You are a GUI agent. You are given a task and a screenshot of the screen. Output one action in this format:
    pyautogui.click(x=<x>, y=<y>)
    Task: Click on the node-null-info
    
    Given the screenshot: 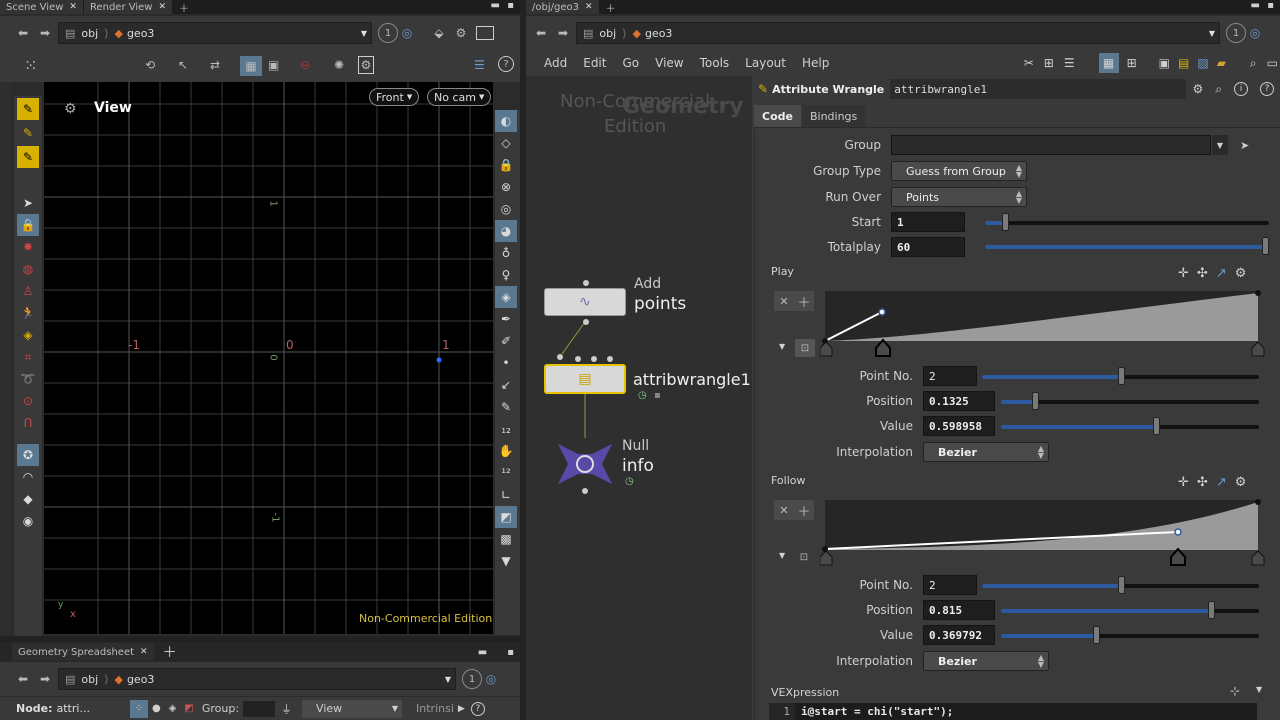 What is the action you would take?
    pyautogui.click(x=585, y=464)
    